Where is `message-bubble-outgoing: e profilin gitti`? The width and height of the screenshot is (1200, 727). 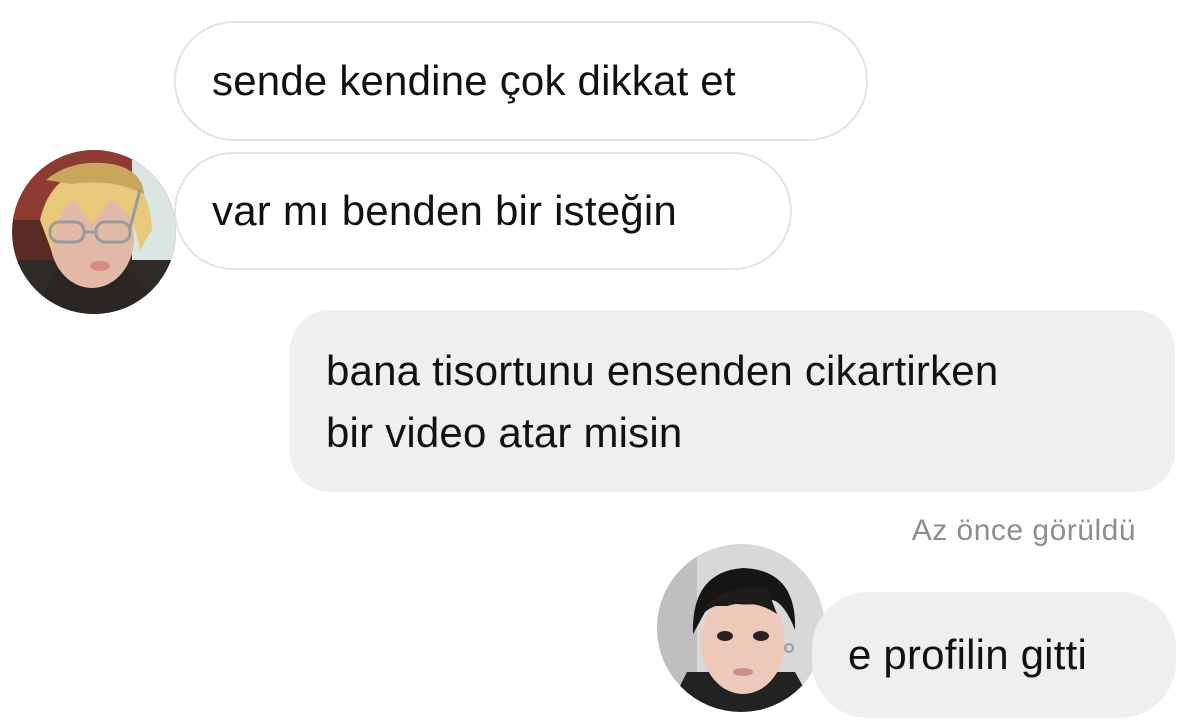 message-bubble-outgoing: e profilin gitti is located at coordinates (994, 655).